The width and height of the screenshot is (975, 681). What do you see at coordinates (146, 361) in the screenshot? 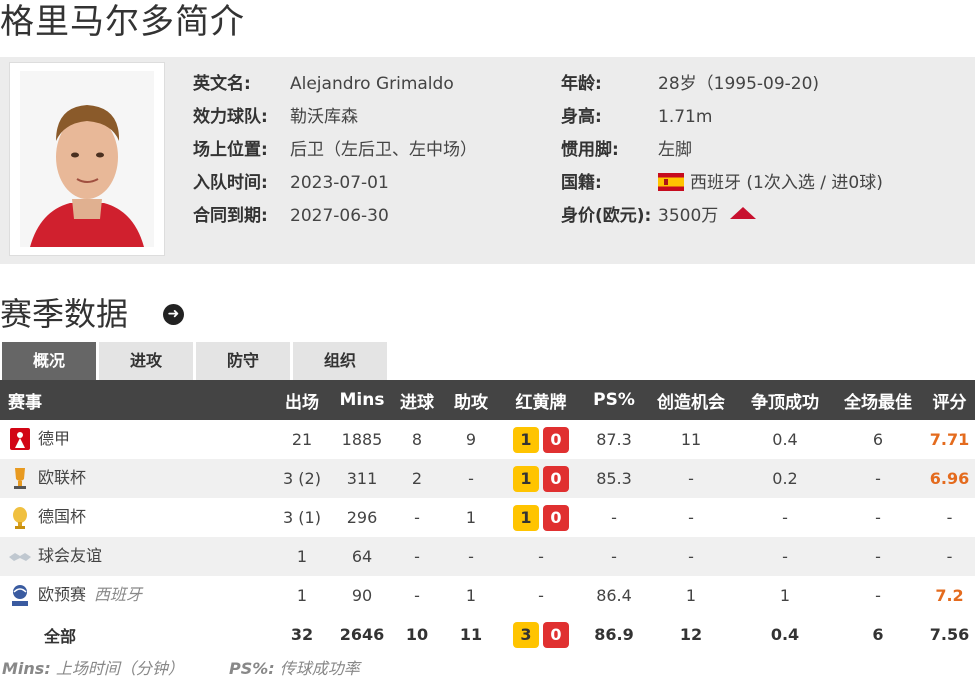
I see `tab-attack: 进攻` at bounding box center [146, 361].